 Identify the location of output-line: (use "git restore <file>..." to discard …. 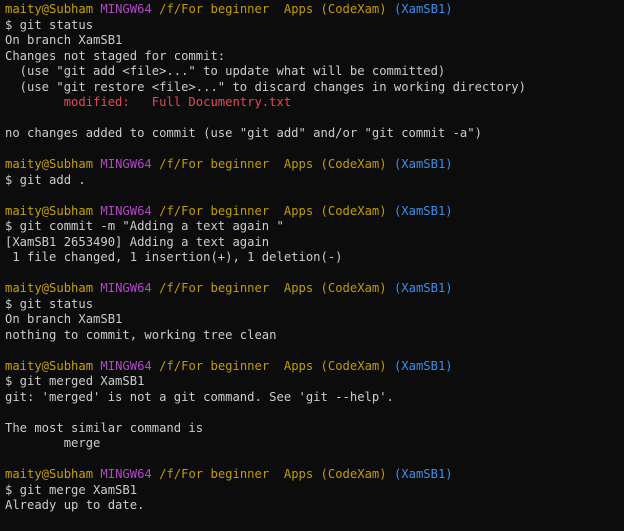
(312, 88).